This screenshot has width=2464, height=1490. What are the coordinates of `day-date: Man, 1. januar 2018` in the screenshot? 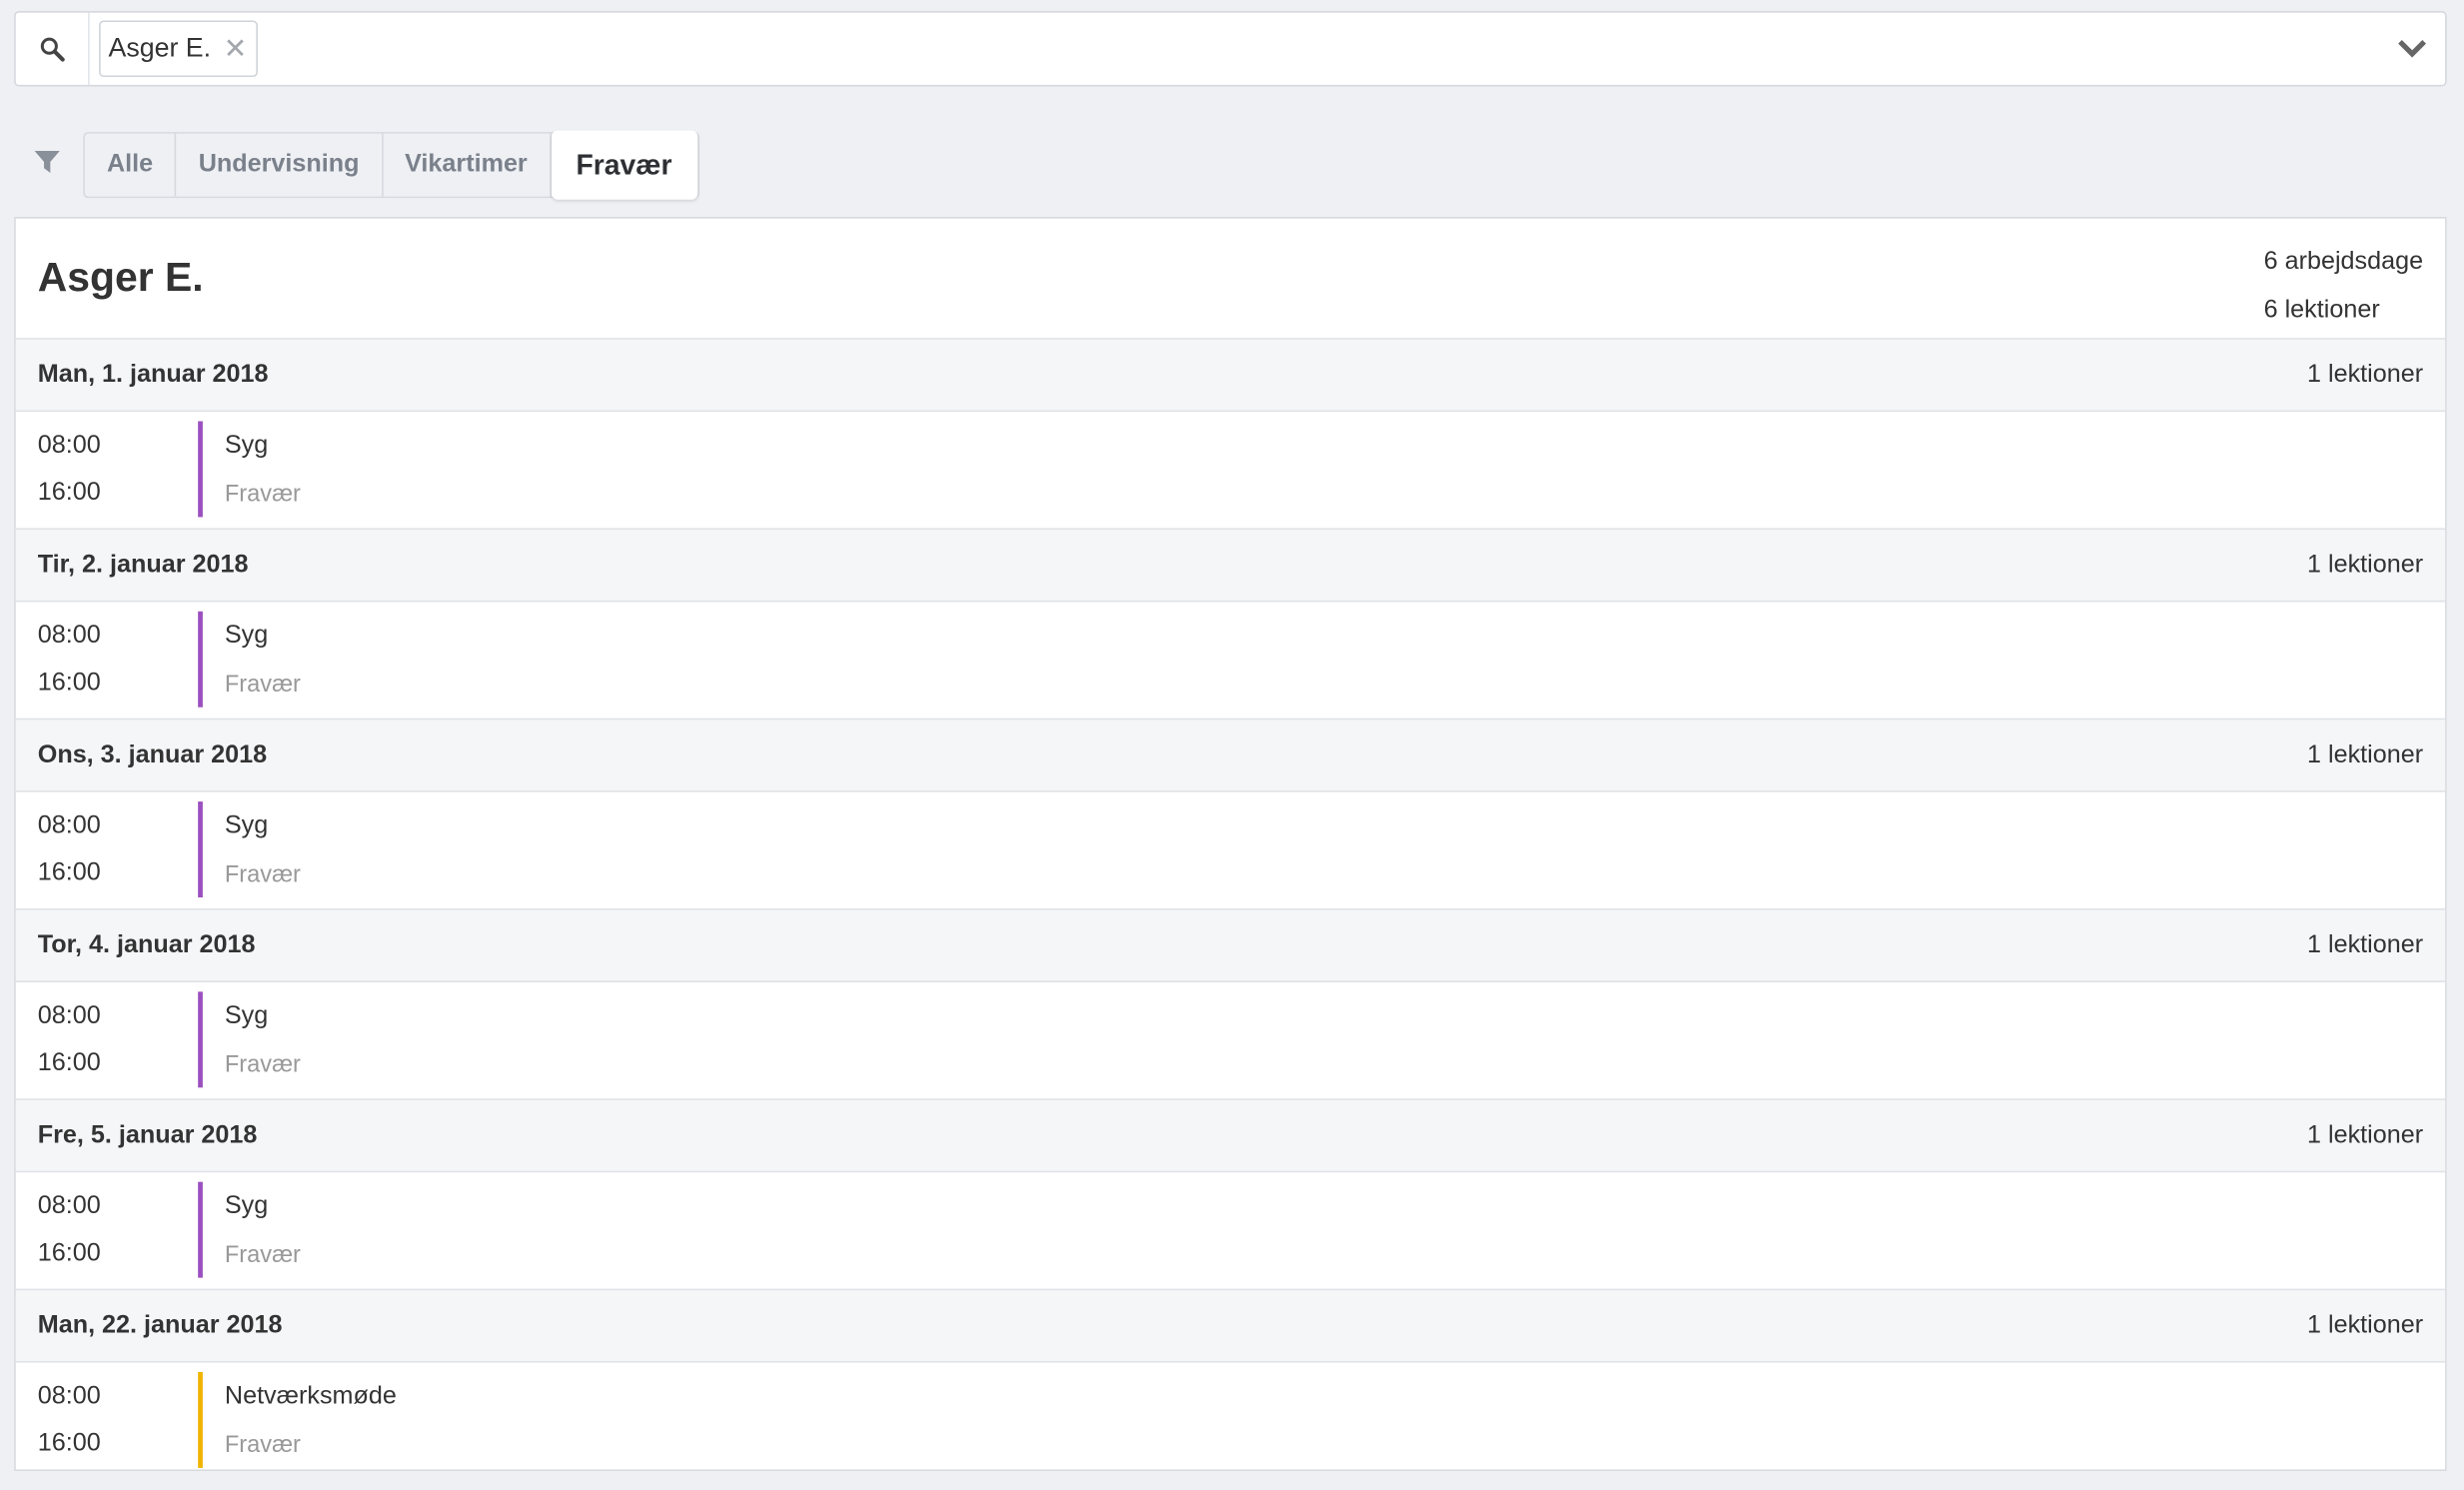 It's located at (153, 374).